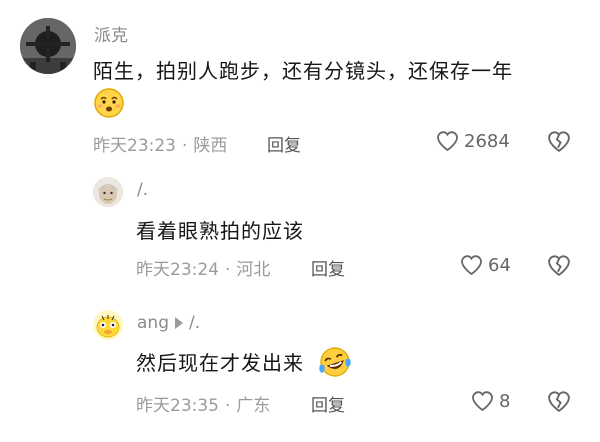  Describe the element at coordinates (485, 265) in the screenshot. I see `like-button: 64` at that location.